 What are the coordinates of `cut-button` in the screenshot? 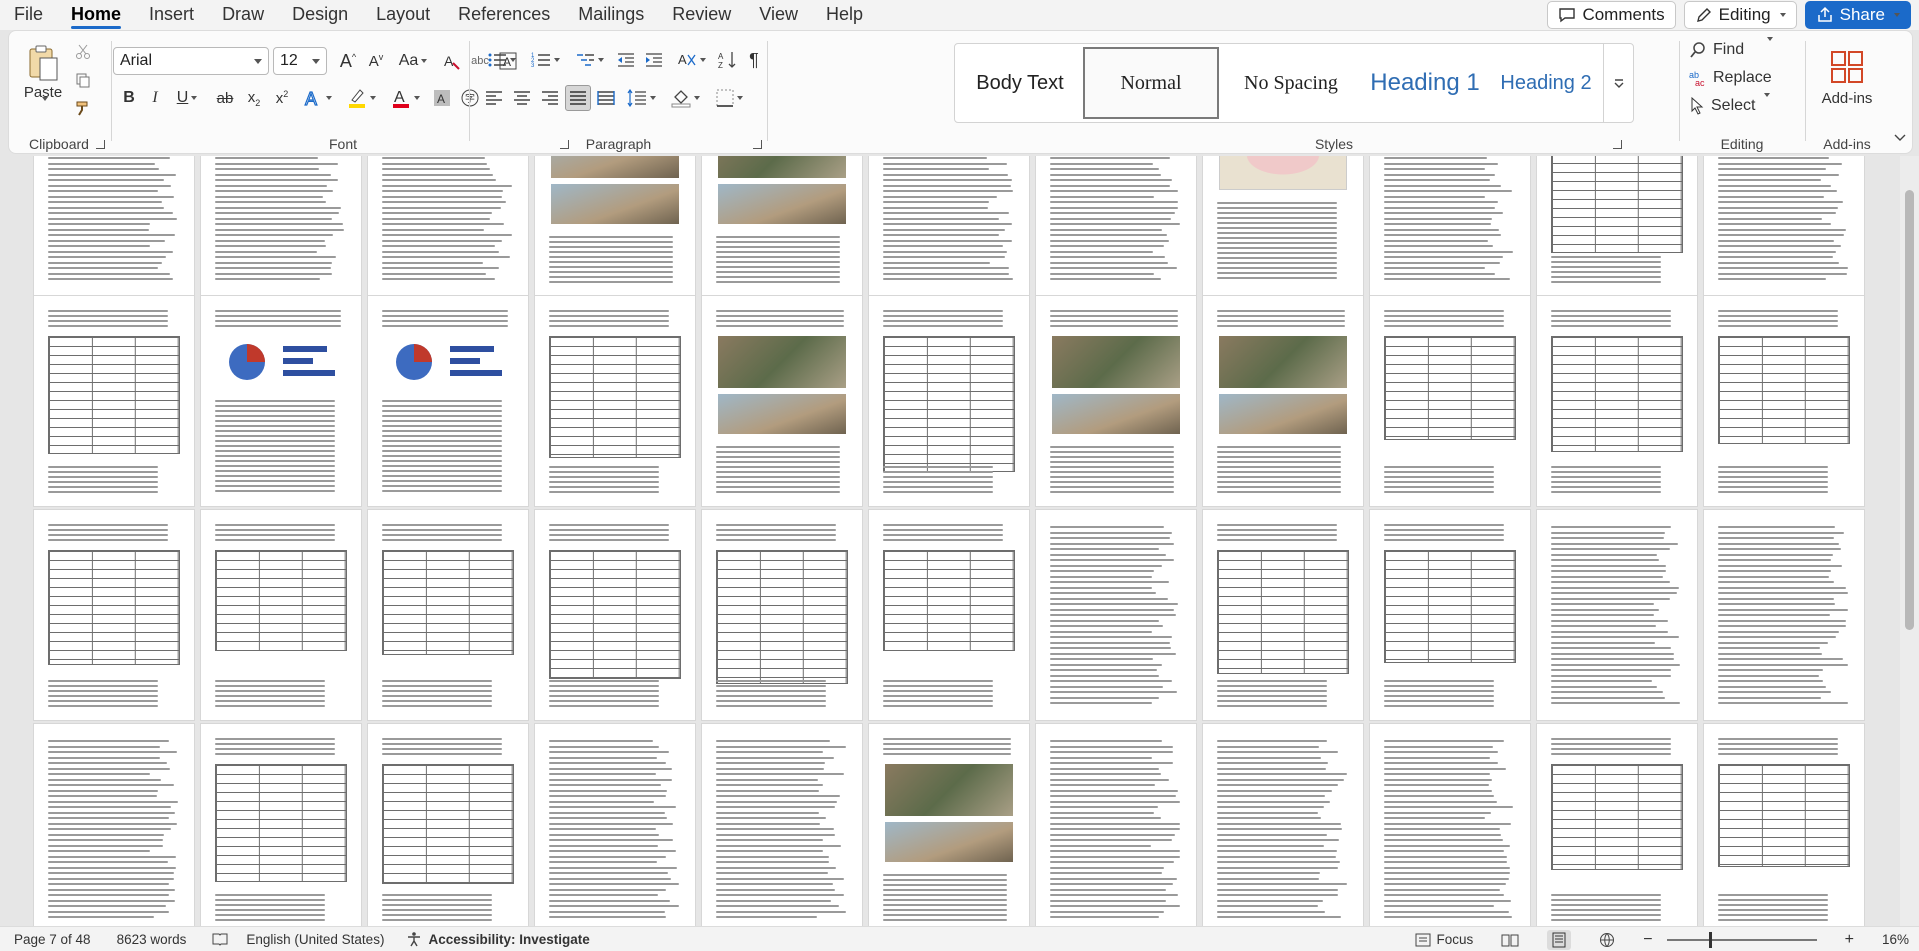 It's located at (83, 52).